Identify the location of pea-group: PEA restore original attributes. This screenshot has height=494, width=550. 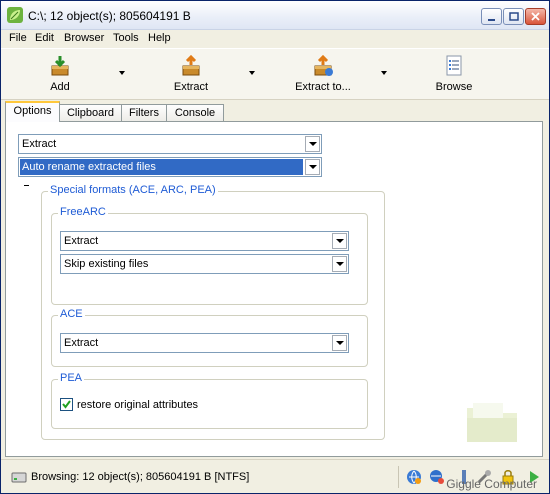
(209, 400).